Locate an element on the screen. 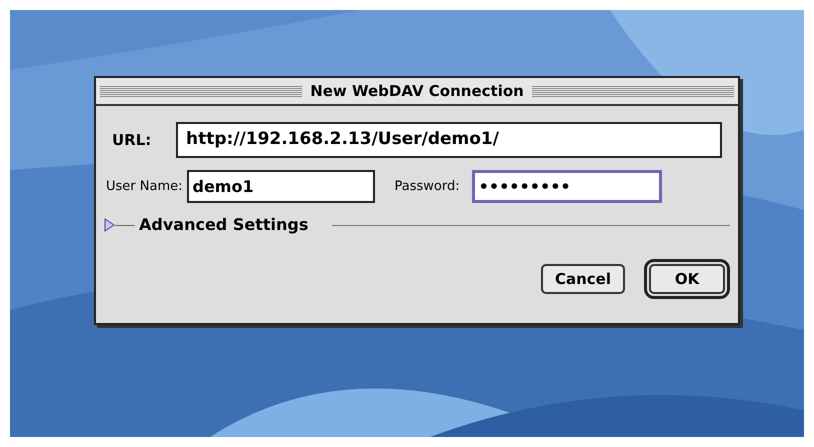 The height and width of the screenshot is (447, 814). title-bar: New WebDAV Connection is located at coordinates (417, 92).